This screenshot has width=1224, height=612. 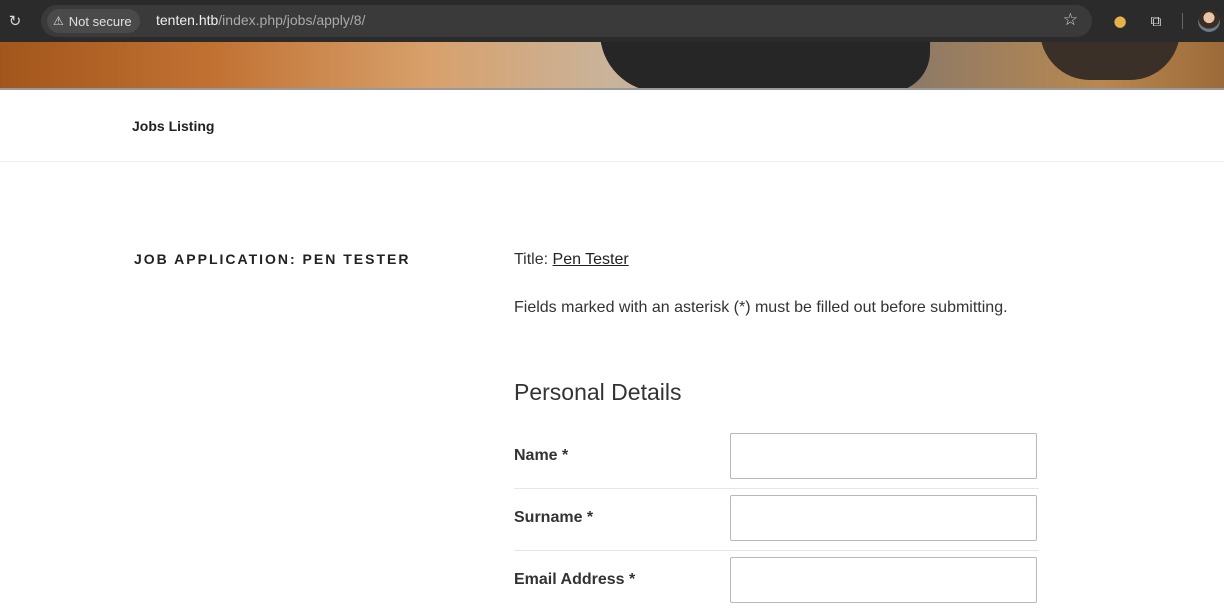 I want to click on section-heading-personal-details: Personal Details, so click(x=598, y=392).